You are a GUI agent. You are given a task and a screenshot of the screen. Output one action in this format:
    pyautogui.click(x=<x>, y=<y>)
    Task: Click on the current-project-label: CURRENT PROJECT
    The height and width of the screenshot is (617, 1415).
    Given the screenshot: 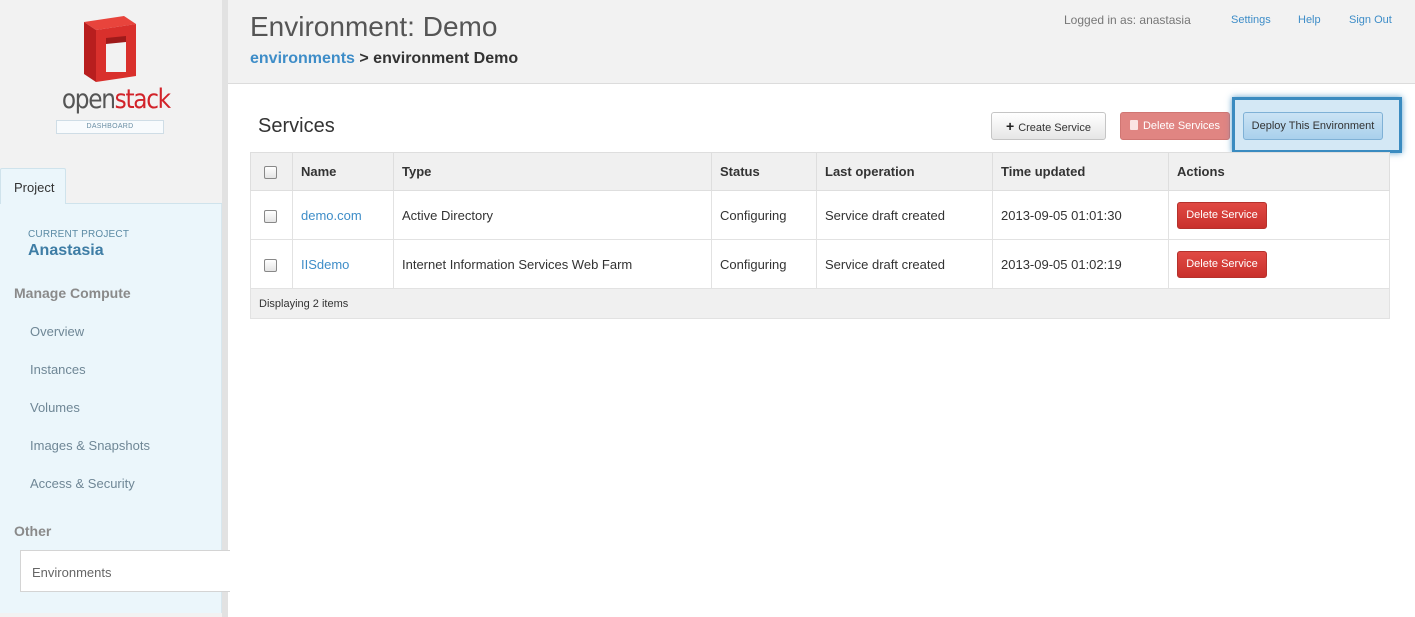 What is the action you would take?
    pyautogui.click(x=79, y=234)
    